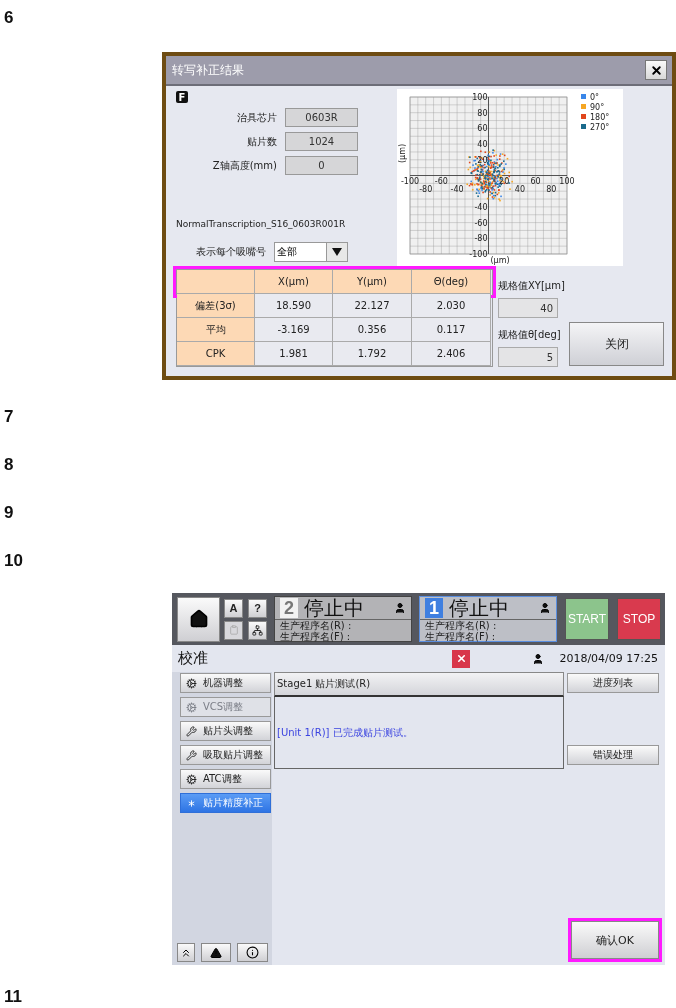 Image resolution: width=676 pixels, height=1008 pixels. I want to click on close-button, so click(656, 70).